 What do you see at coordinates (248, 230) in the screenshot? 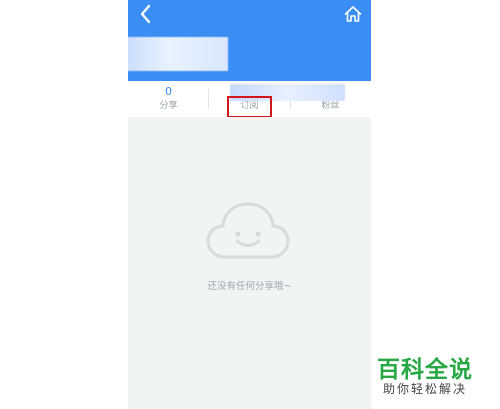
I see `cloud-smile-icon` at bounding box center [248, 230].